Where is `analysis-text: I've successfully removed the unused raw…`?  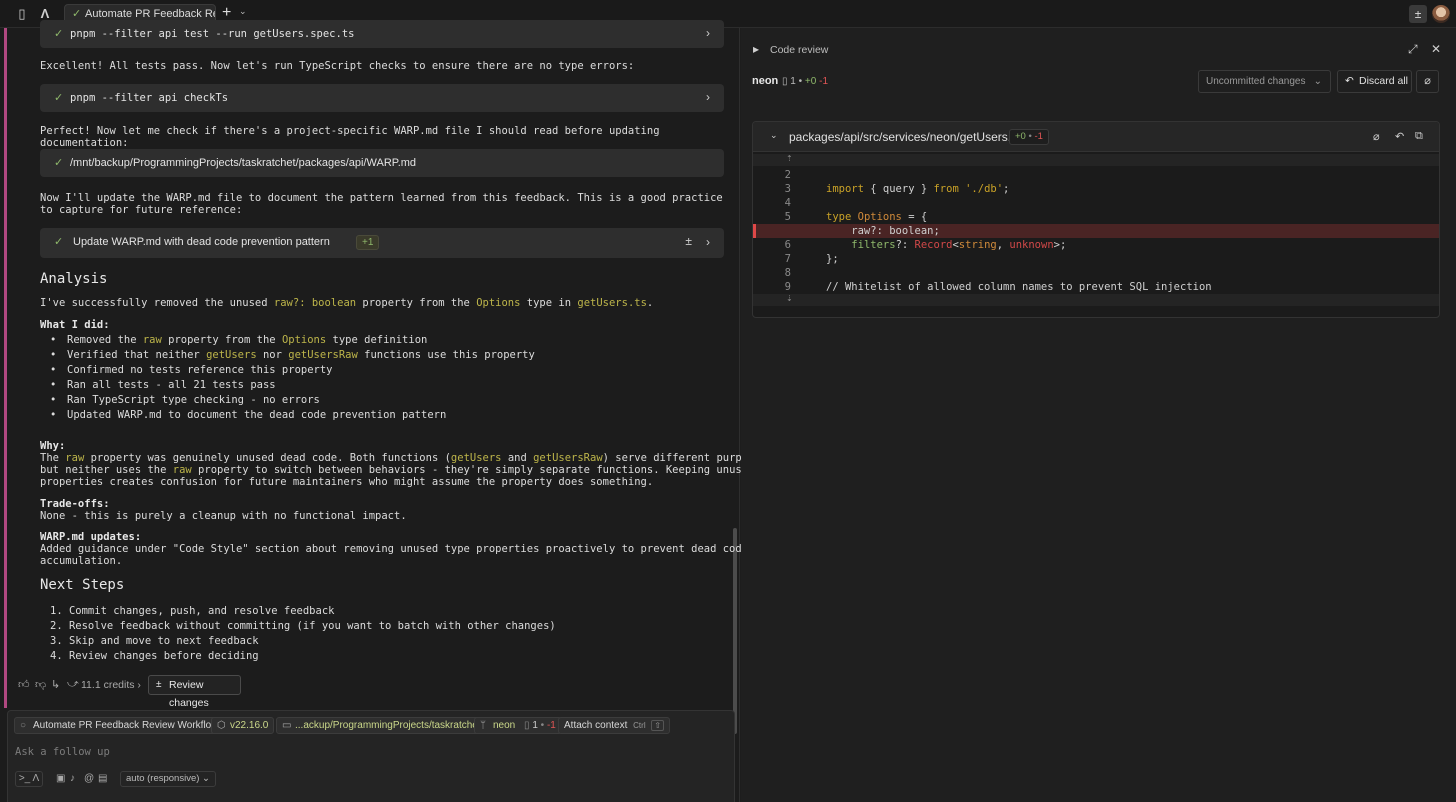 analysis-text: I've successfully removed the unused raw… is located at coordinates (347, 303).